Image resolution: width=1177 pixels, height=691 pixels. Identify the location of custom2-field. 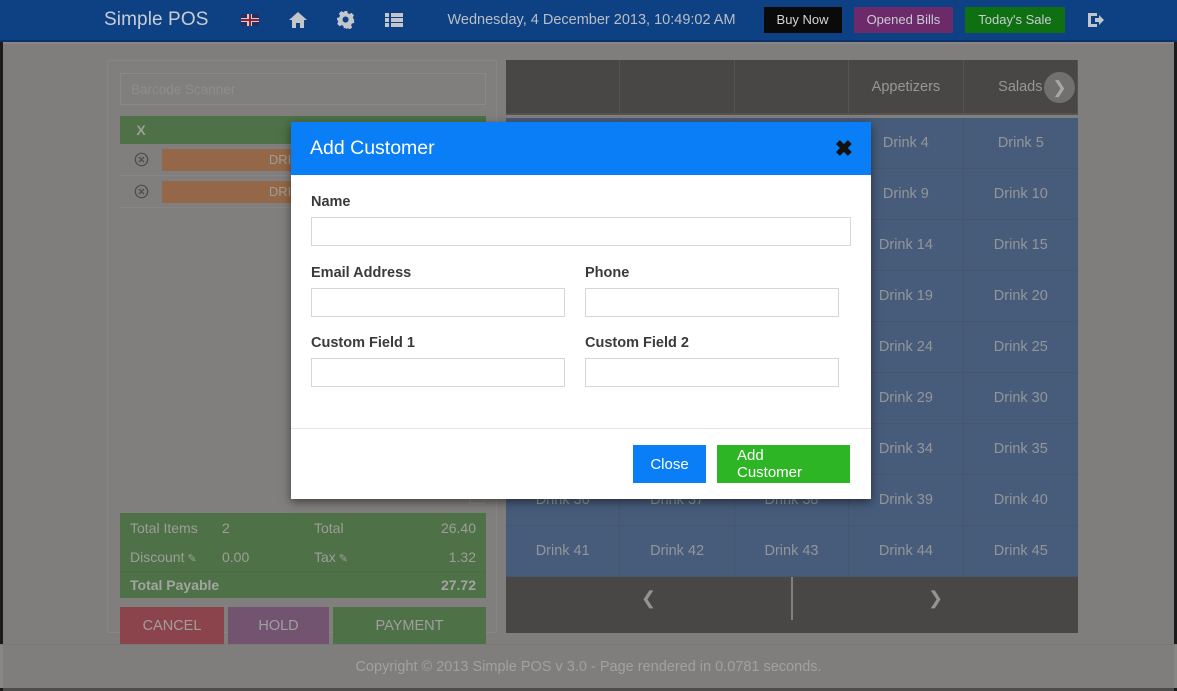
(712, 372).